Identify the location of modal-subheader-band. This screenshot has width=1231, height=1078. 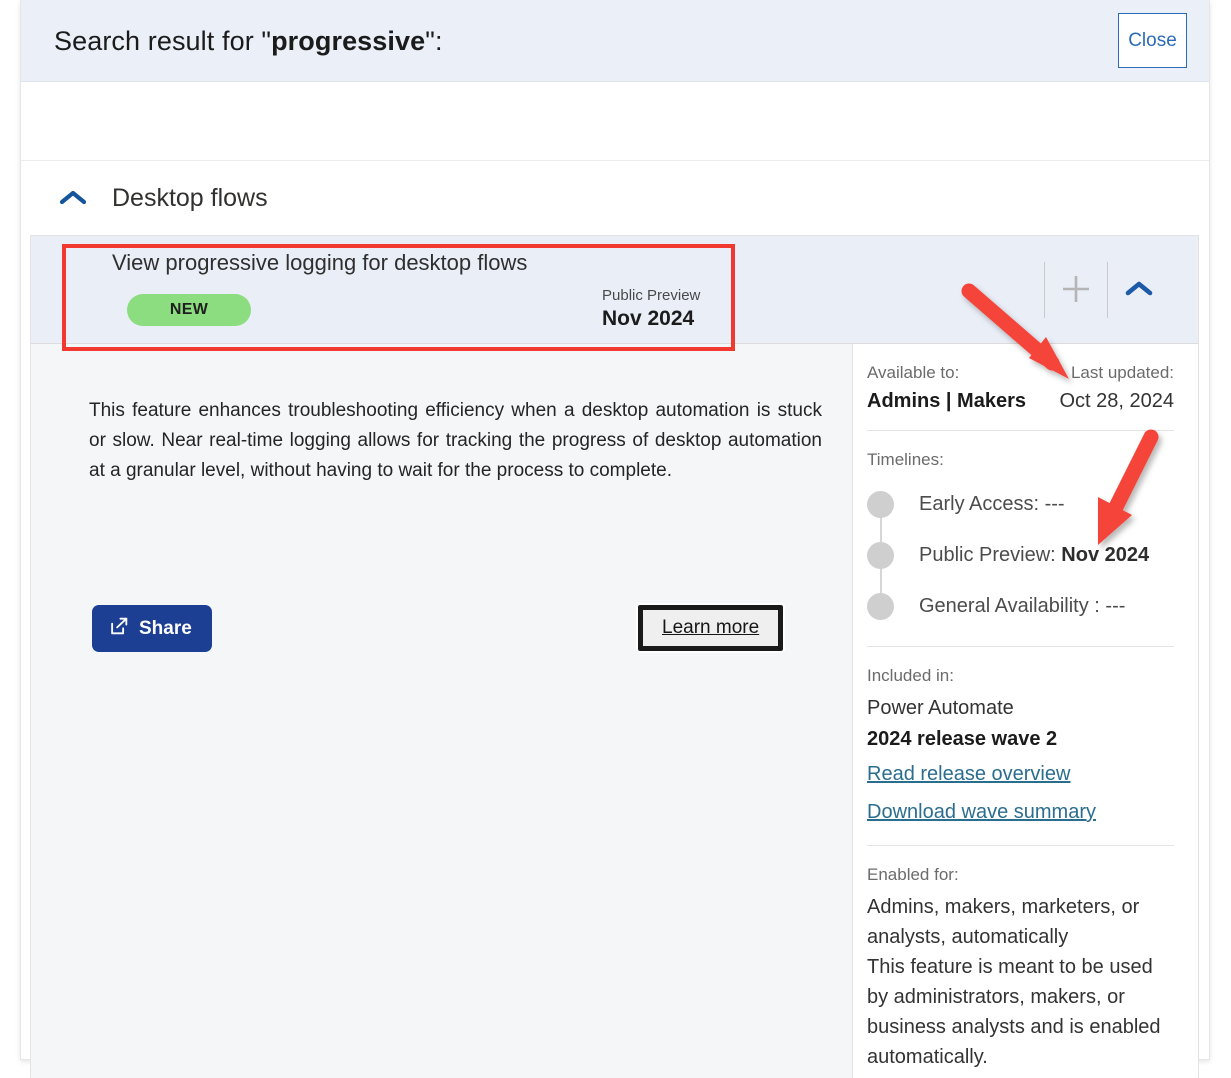
(615, 121).